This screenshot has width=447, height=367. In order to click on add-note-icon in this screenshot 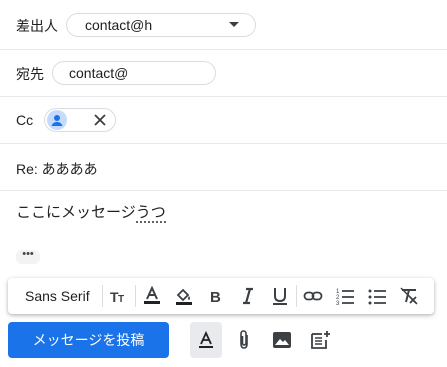, I will do `click(320, 340)`.